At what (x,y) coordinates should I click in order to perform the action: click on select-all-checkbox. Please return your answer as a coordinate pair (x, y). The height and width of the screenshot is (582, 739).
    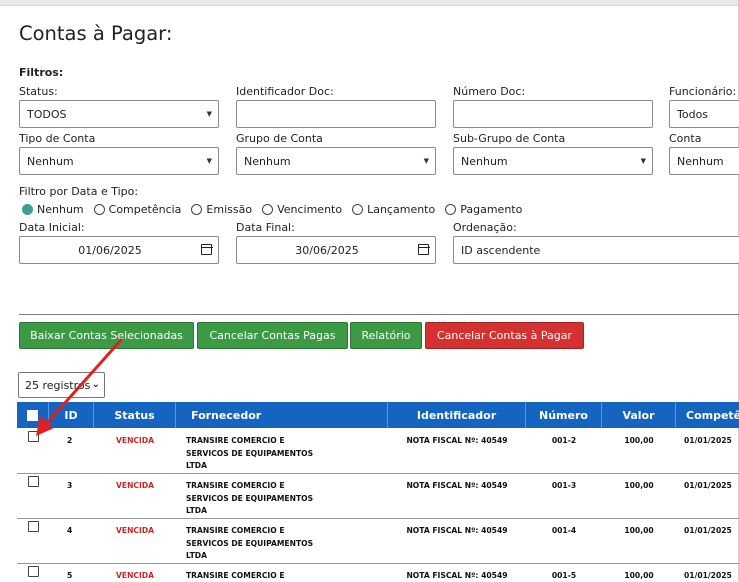
    Looking at the image, I should click on (32, 415).